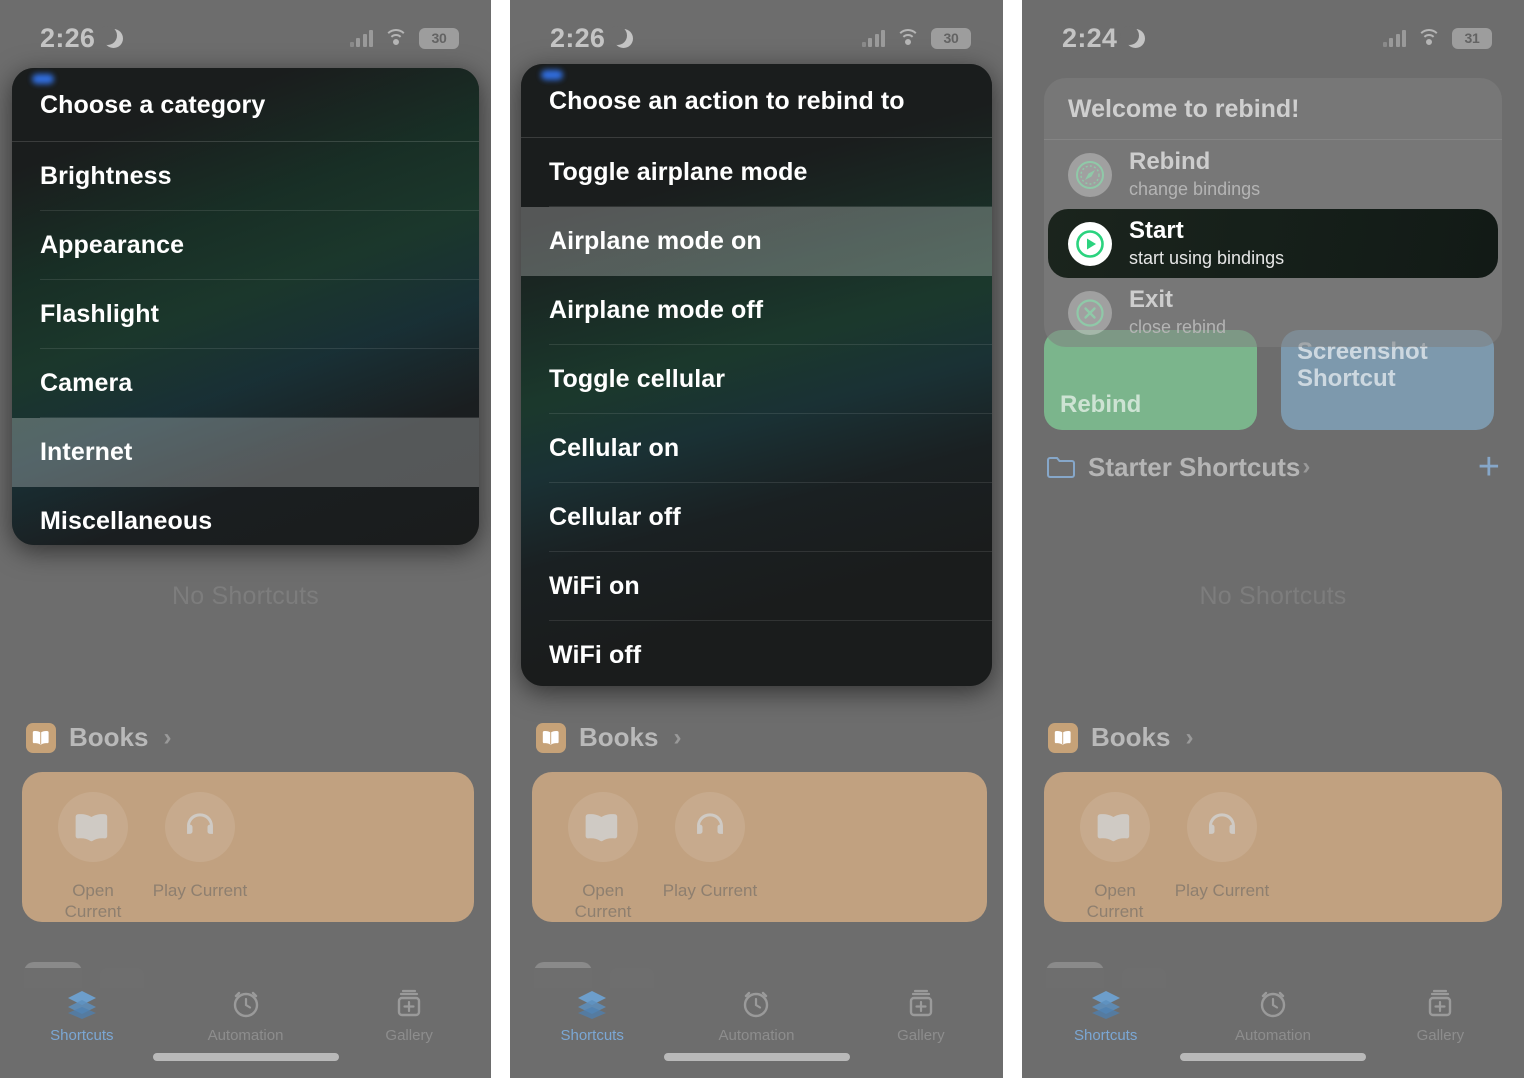  I want to click on menu-header: Choose an action to rebind to, so click(756, 101).